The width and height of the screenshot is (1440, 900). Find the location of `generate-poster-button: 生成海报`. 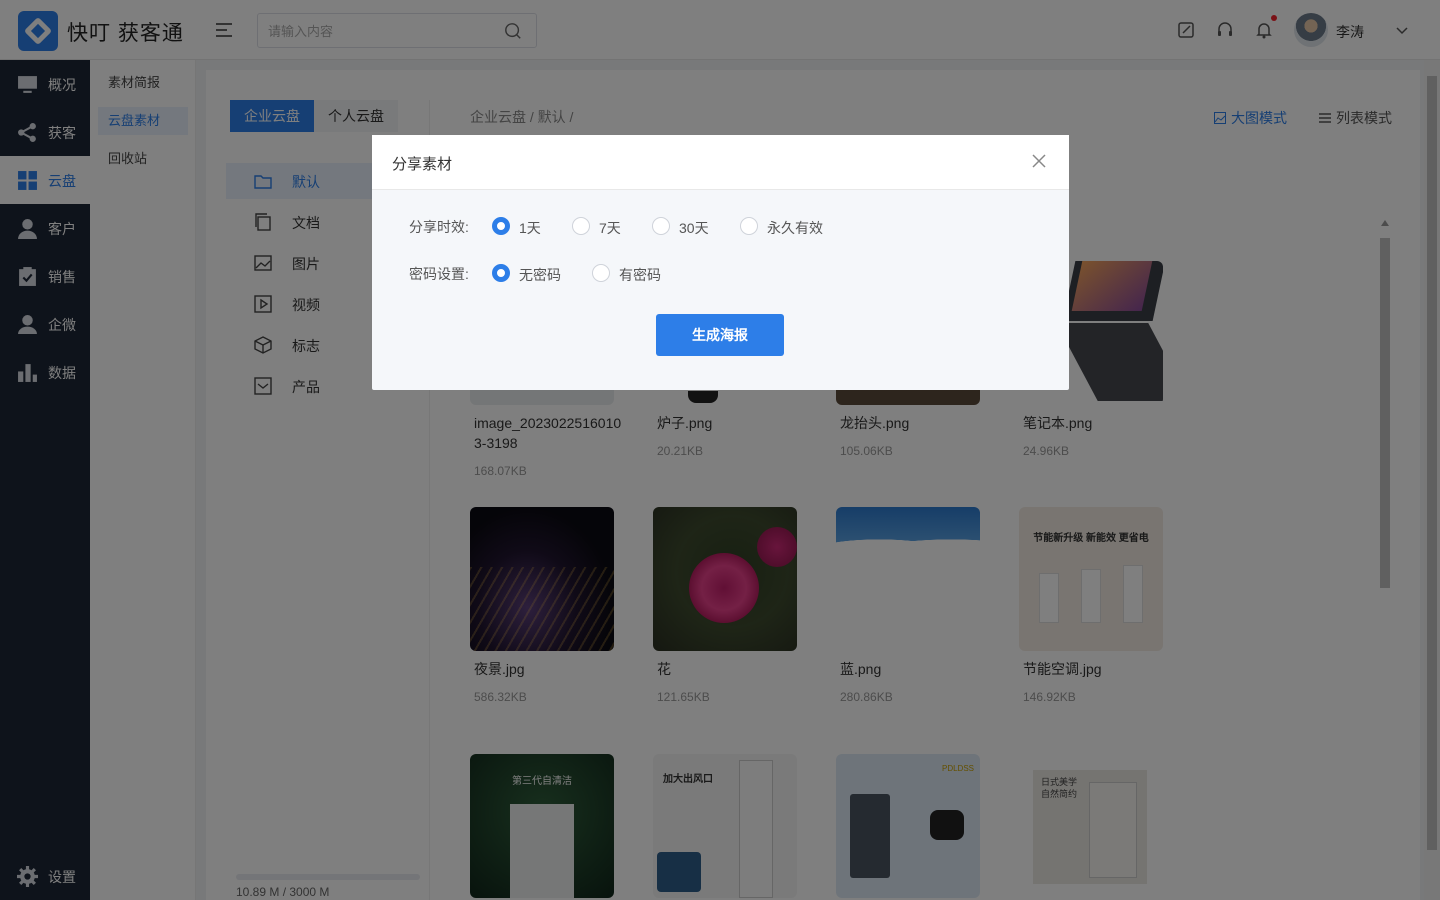

generate-poster-button: 生成海报 is located at coordinates (720, 335).